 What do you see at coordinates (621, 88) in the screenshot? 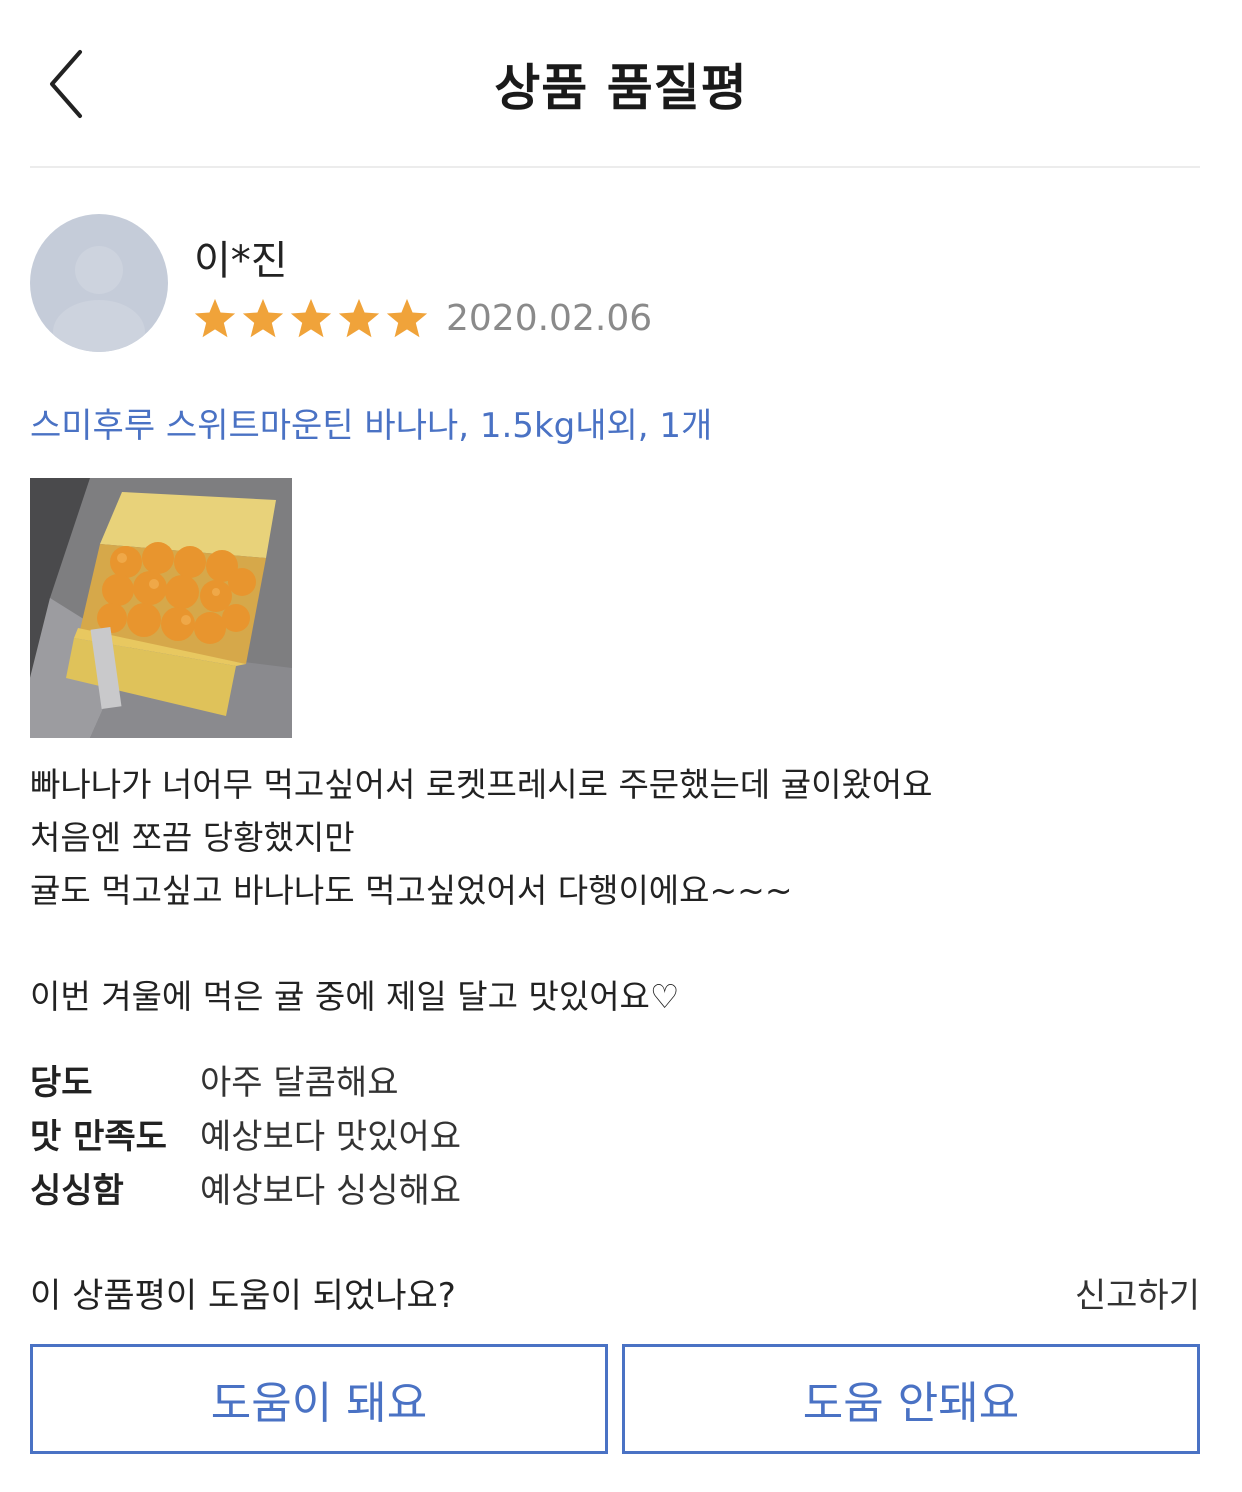
I see `page-title: 상품 품질평` at bounding box center [621, 88].